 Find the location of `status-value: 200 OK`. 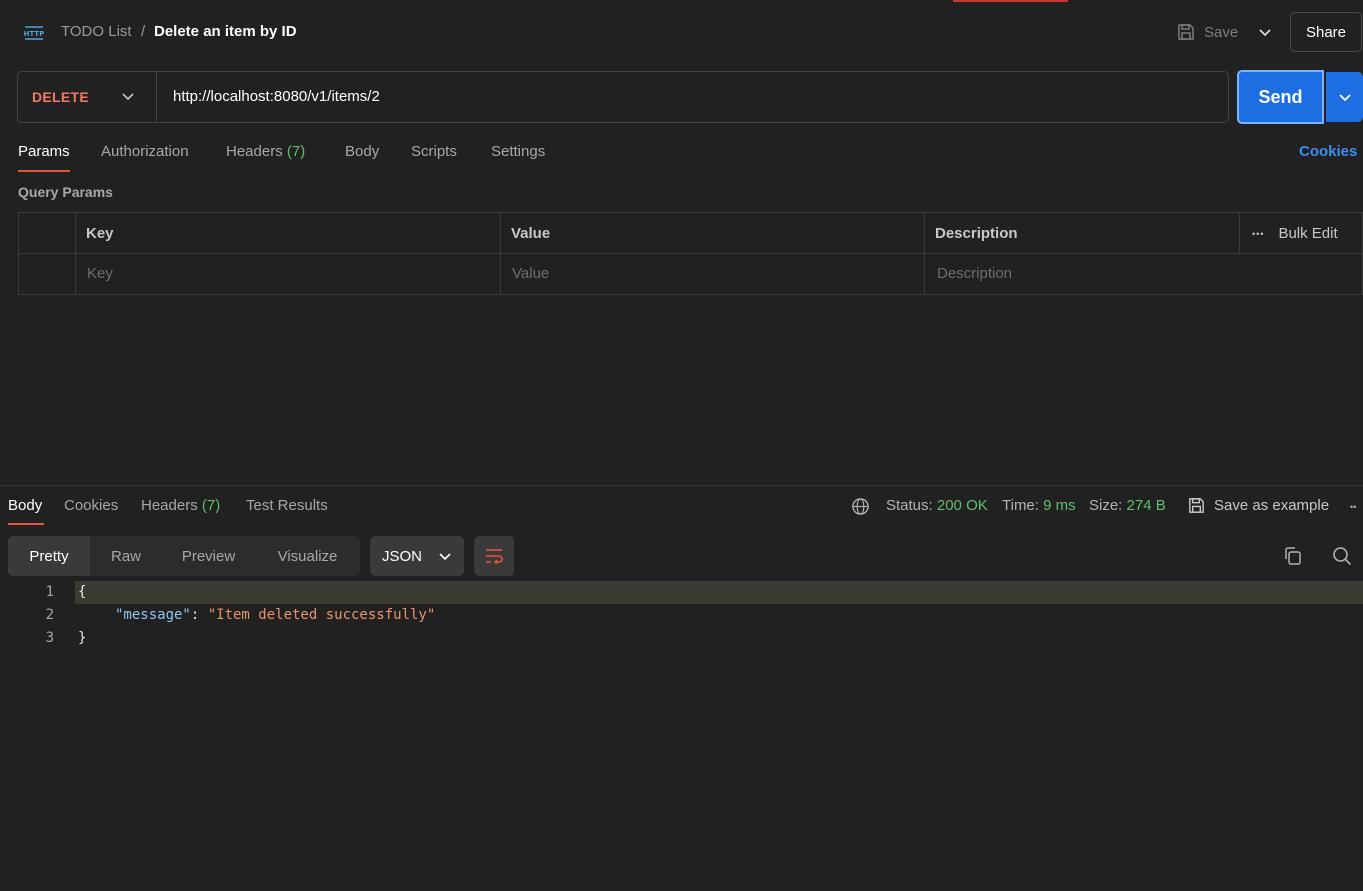

status-value: 200 OK is located at coordinates (962, 505).